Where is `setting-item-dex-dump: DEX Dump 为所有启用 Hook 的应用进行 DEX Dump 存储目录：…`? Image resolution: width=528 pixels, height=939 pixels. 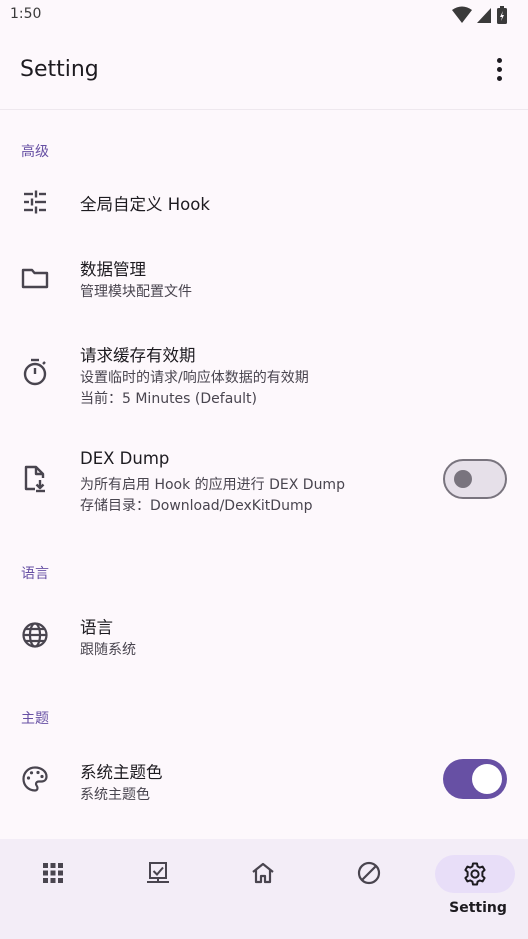
setting-item-dex-dump: DEX Dump 为所有启用 Hook 的应用进行 DEX Dump 存储目录：… is located at coordinates (264, 481).